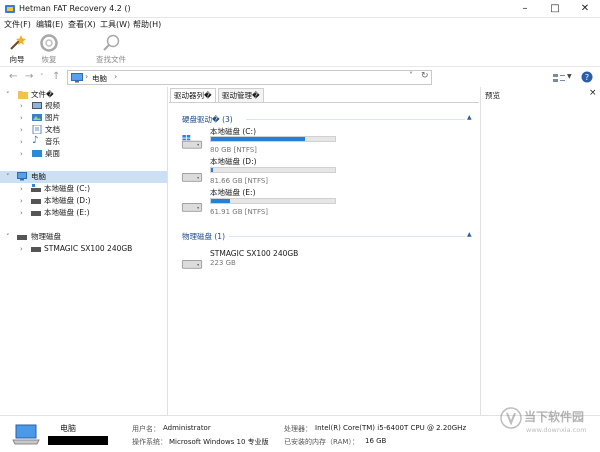 The width and height of the screenshot is (600, 452). What do you see at coordinates (355, 119) in the screenshot?
I see `section-divider` at bounding box center [355, 119].